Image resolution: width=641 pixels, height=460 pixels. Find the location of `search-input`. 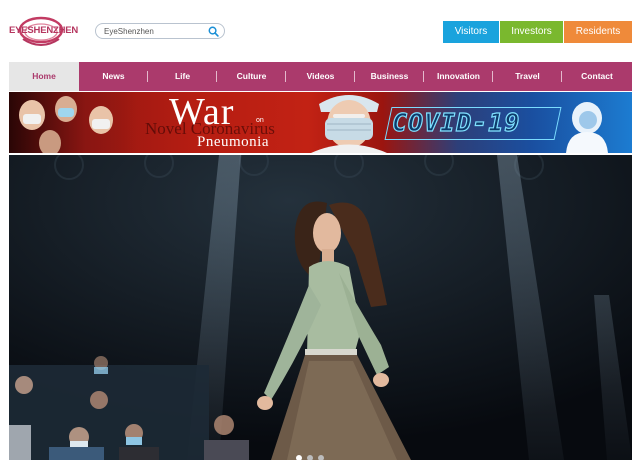

search-input is located at coordinates (154, 31).